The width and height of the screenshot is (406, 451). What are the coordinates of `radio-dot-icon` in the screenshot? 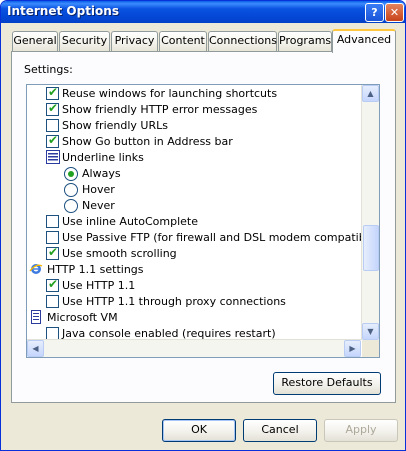 It's located at (71, 174).